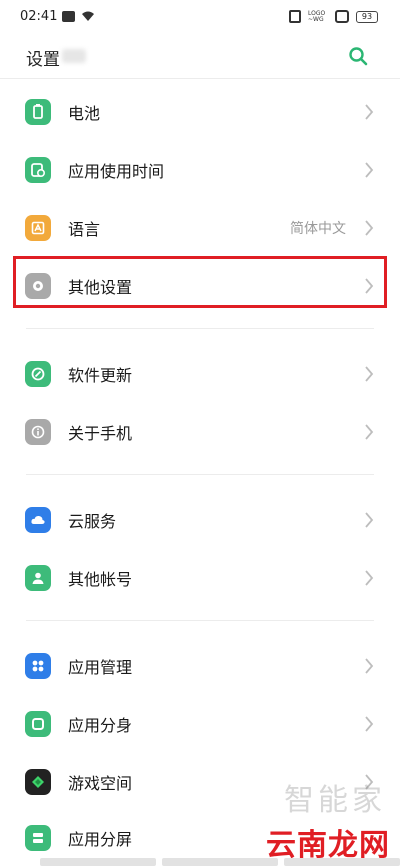  What do you see at coordinates (200, 577) in the screenshot?
I see `settings-row-other-accounts: 其他帐号` at bounding box center [200, 577].